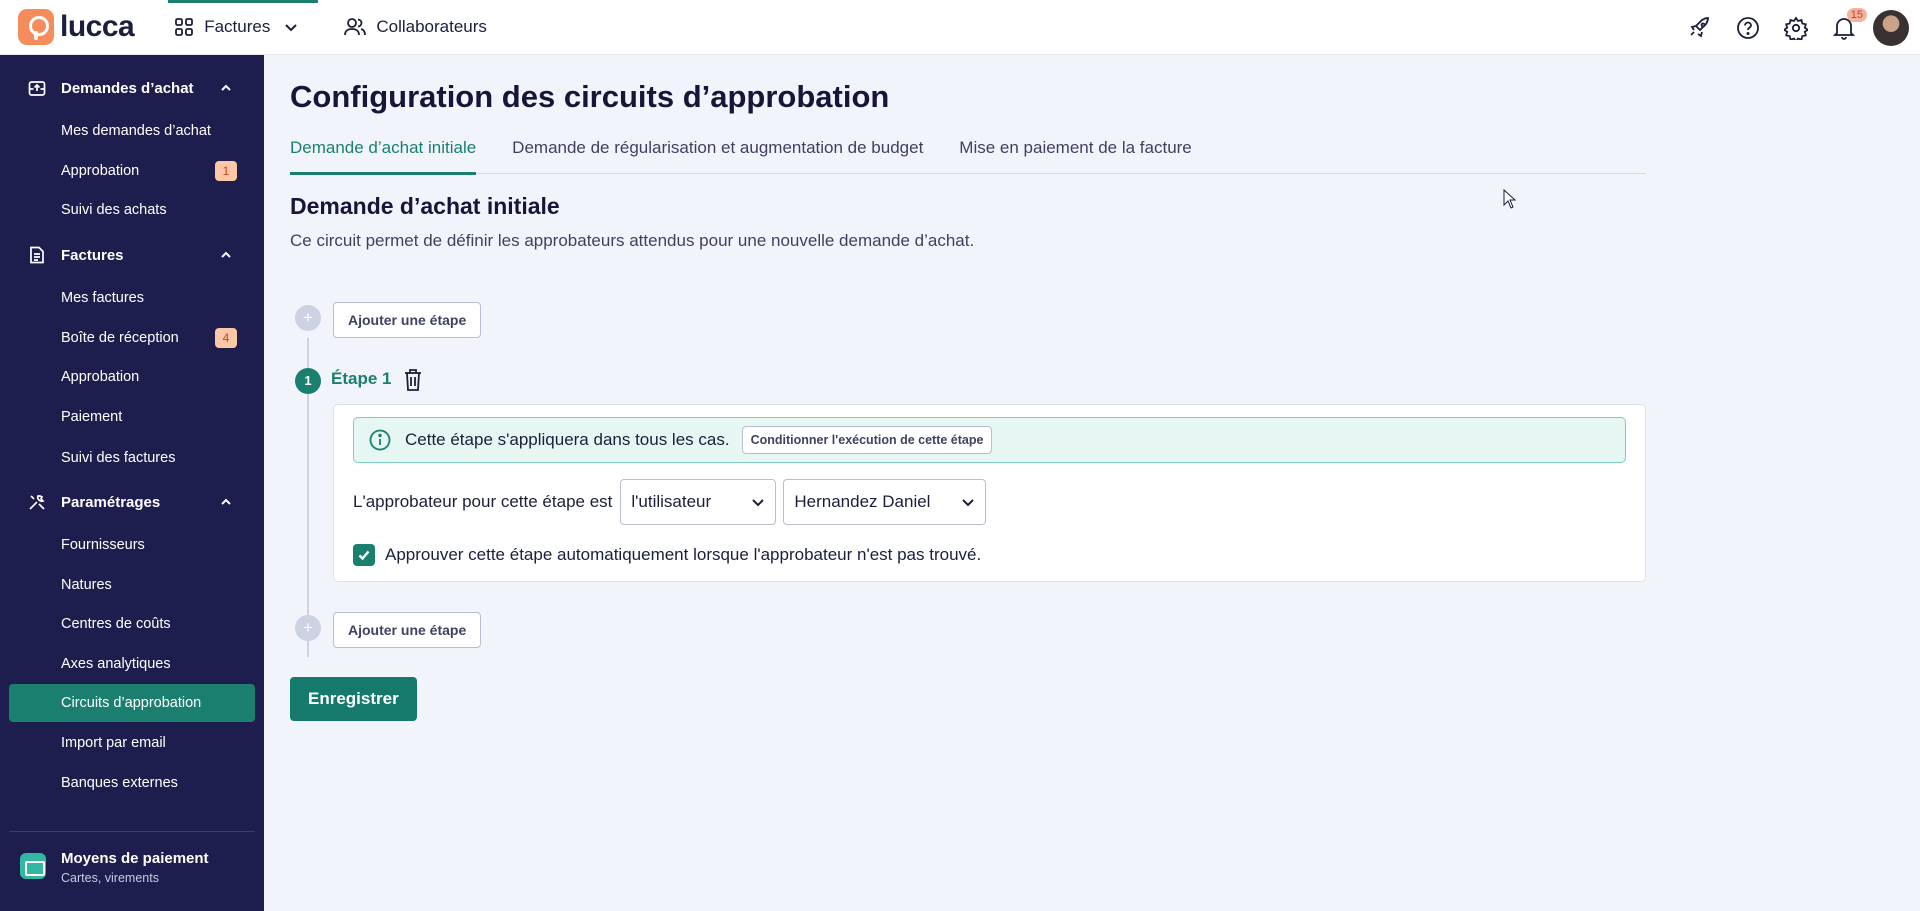 The width and height of the screenshot is (1920, 911). I want to click on sidebar-item-circuits-approbation: Circuits d’approbation, so click(132, 703).